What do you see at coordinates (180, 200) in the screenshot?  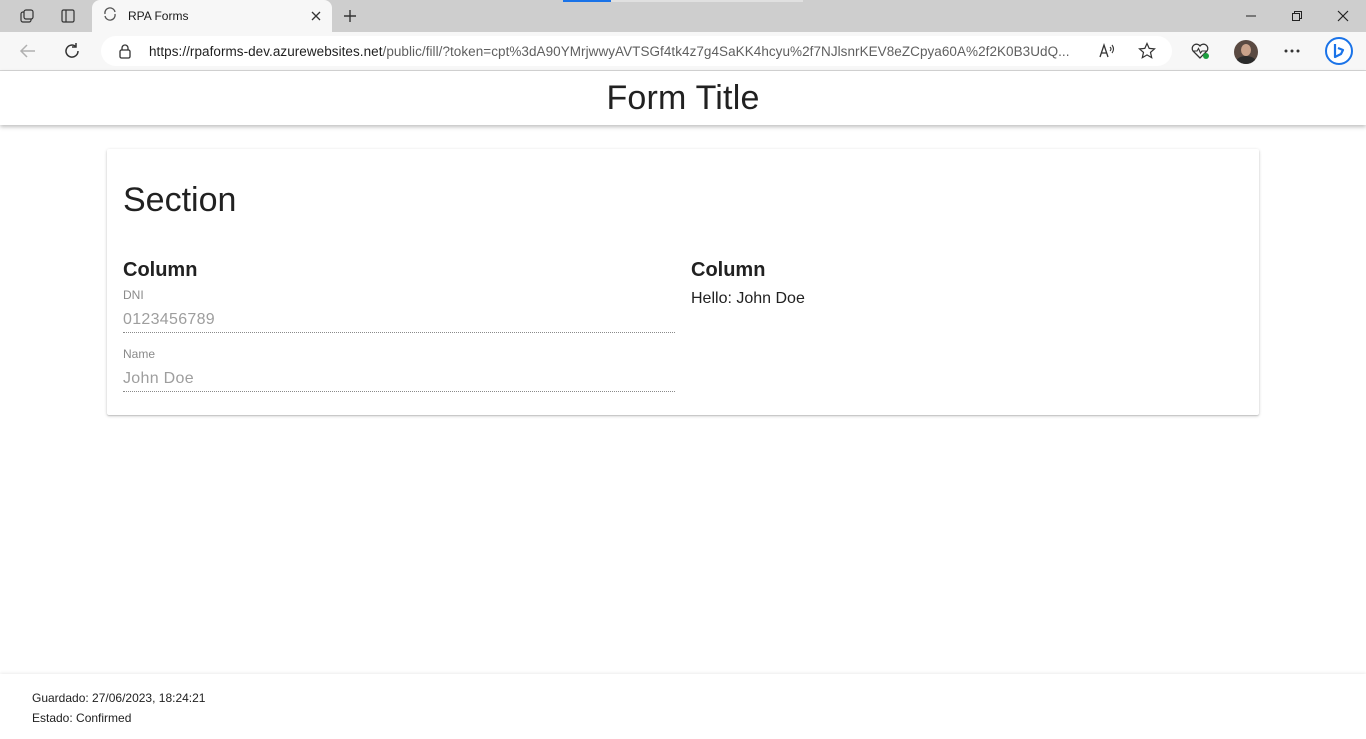 I see `section-title: Section` at bounding box center [180, 200].